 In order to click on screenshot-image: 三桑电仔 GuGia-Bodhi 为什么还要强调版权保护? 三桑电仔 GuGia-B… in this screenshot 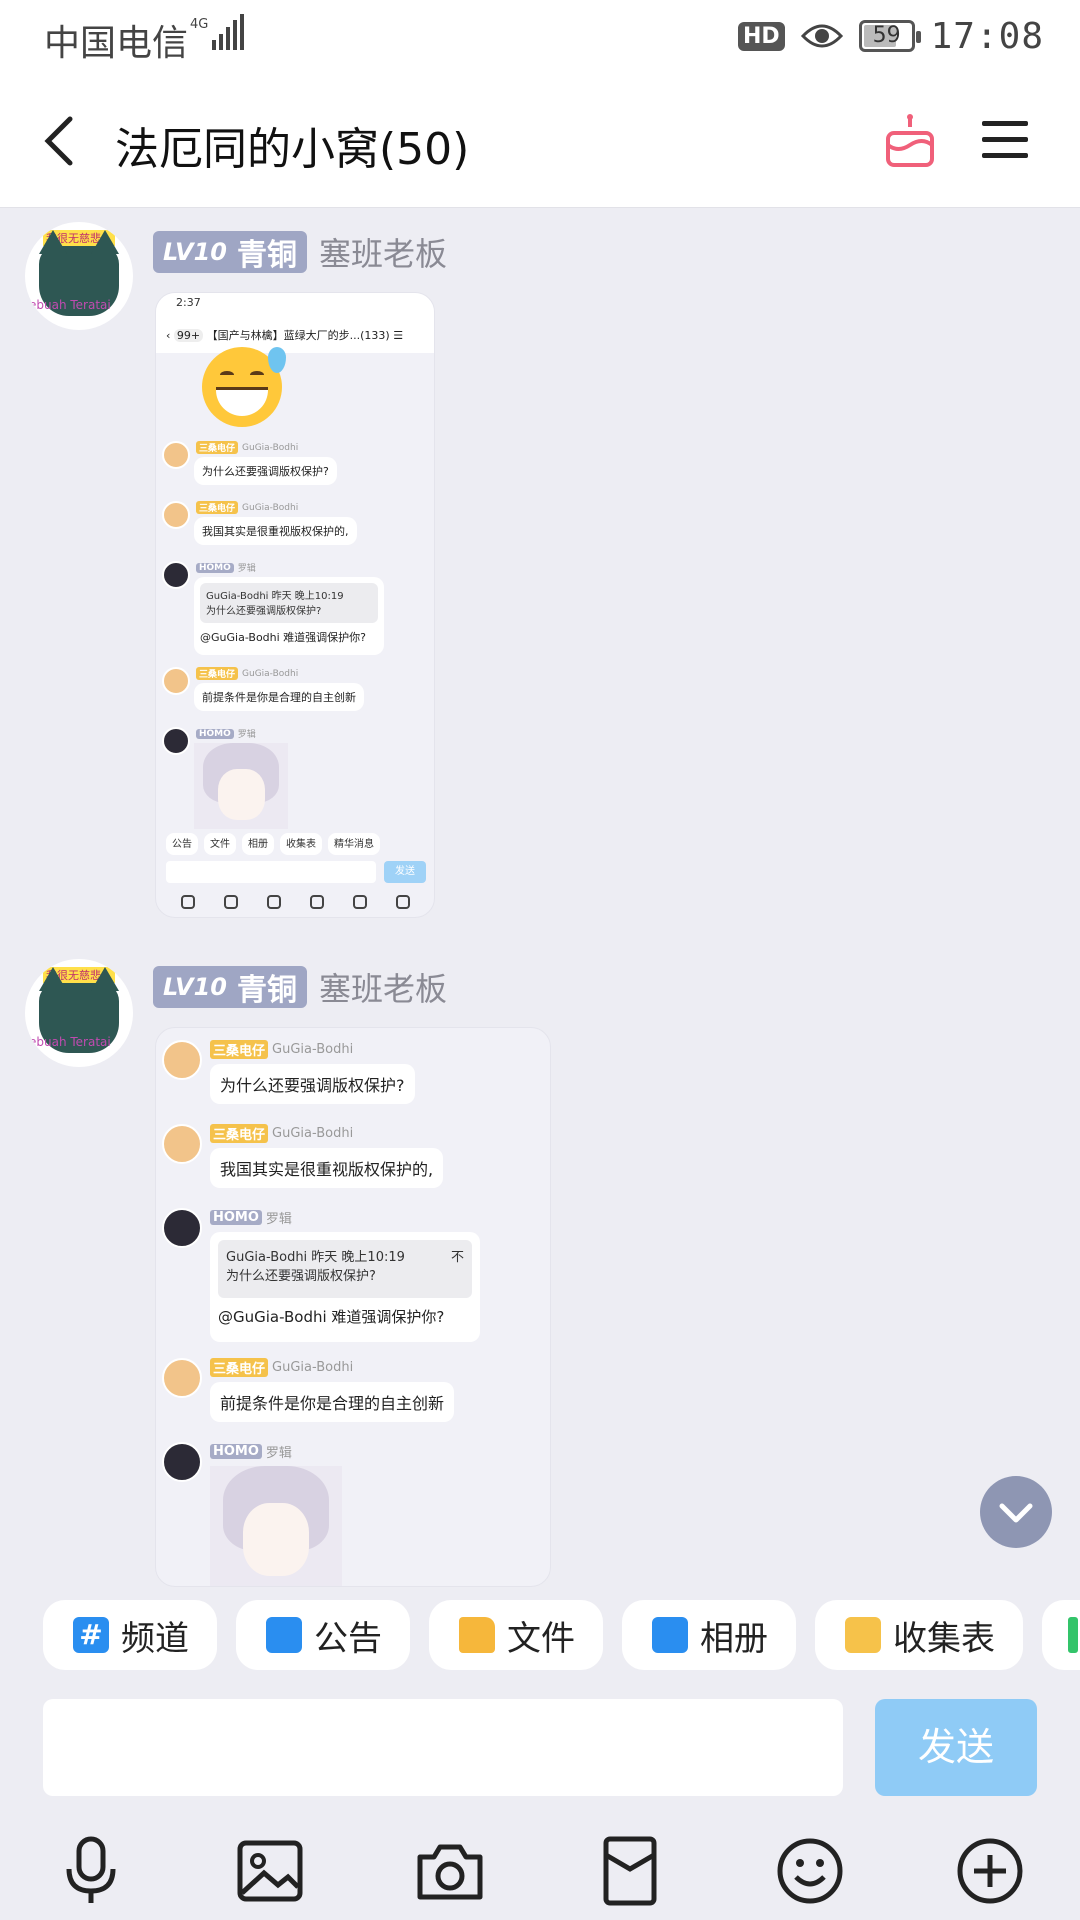, I will do `click(353, 1307)`.